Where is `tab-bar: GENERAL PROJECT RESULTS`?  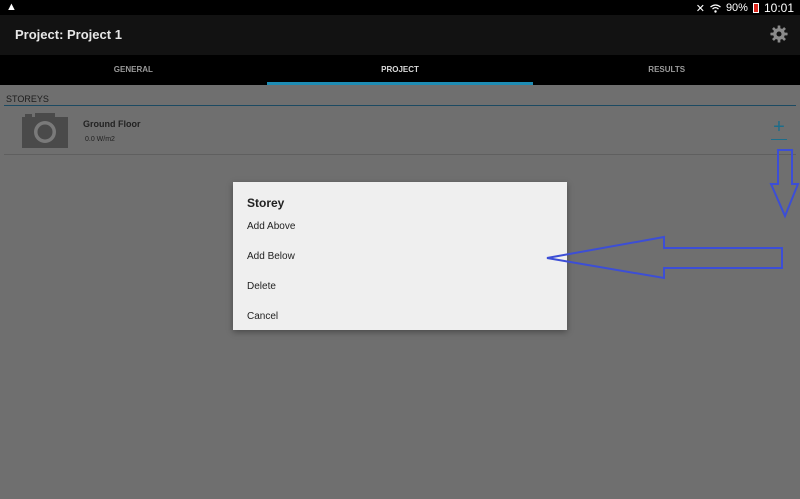 tab-bar: GENERAL PROJECT RESULTS is located at coordinates (400, 70).